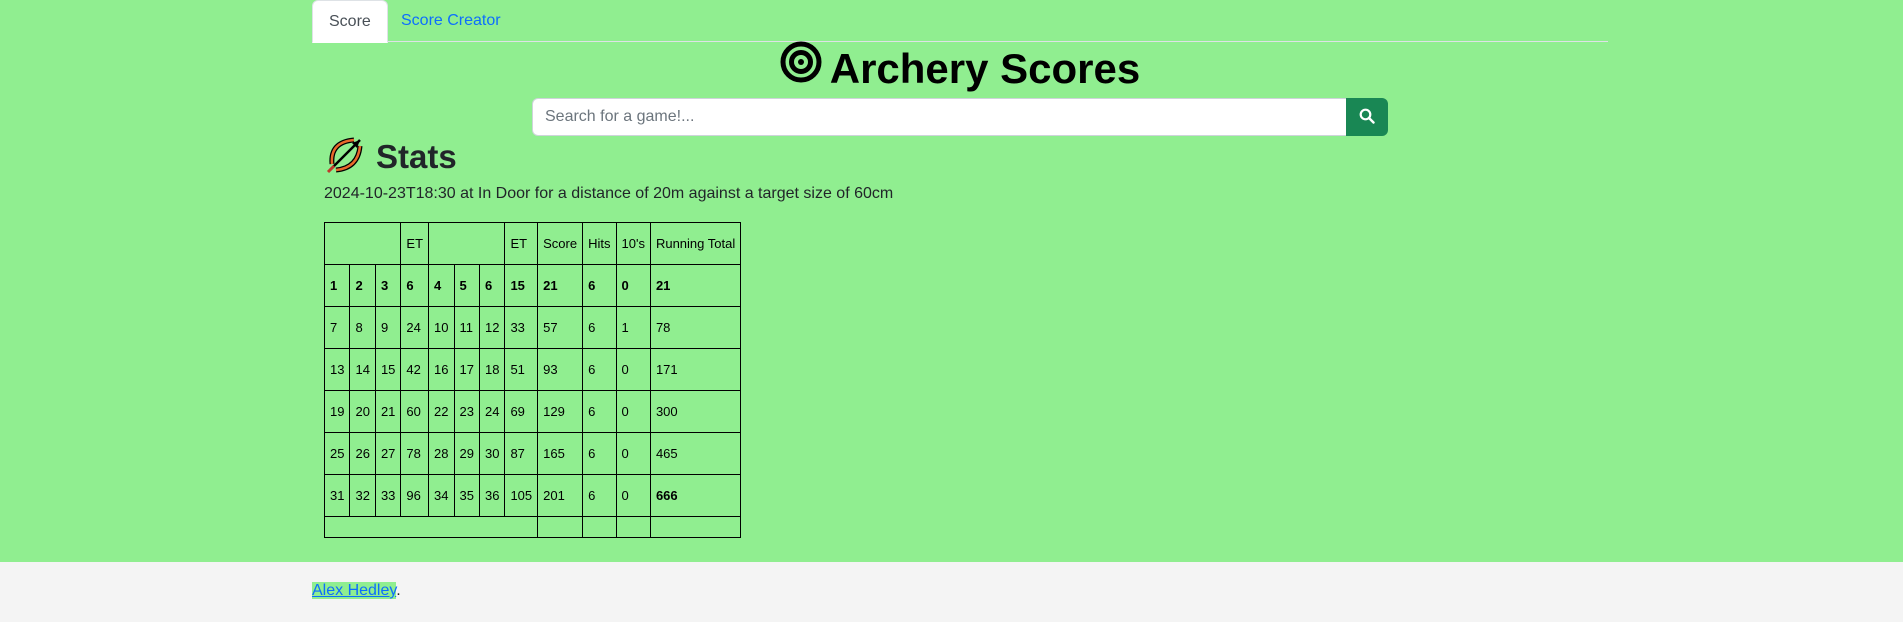 The height and width of the screenshot is (622, 1903). What do you see at coordinates (362, 453) in the screenshot?
I see `table-cell: 26` at bounding box center [362, 453].